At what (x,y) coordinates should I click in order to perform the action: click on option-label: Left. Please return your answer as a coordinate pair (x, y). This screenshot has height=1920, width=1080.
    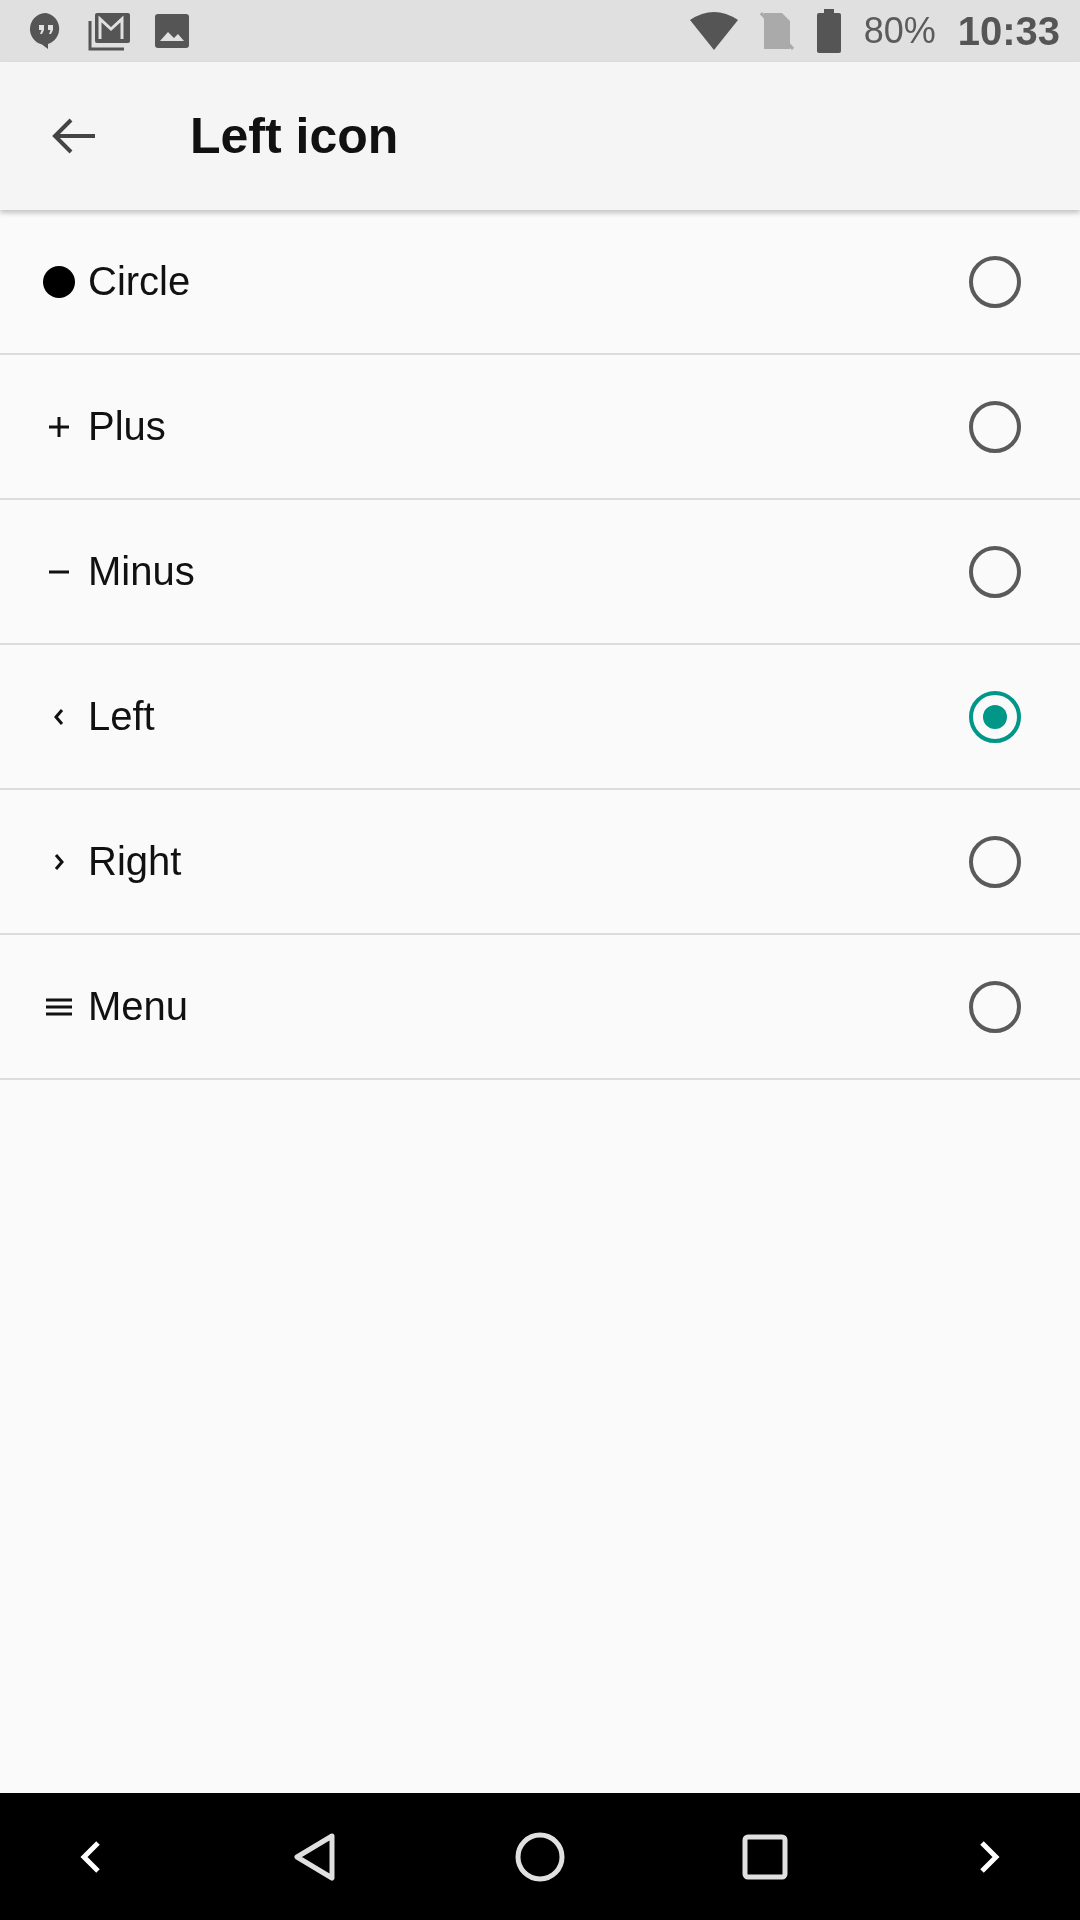
    Looking at the image, I should click on (122, 716).